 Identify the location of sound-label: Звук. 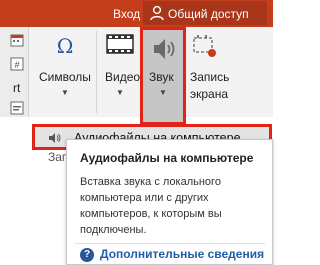
(161, 77).